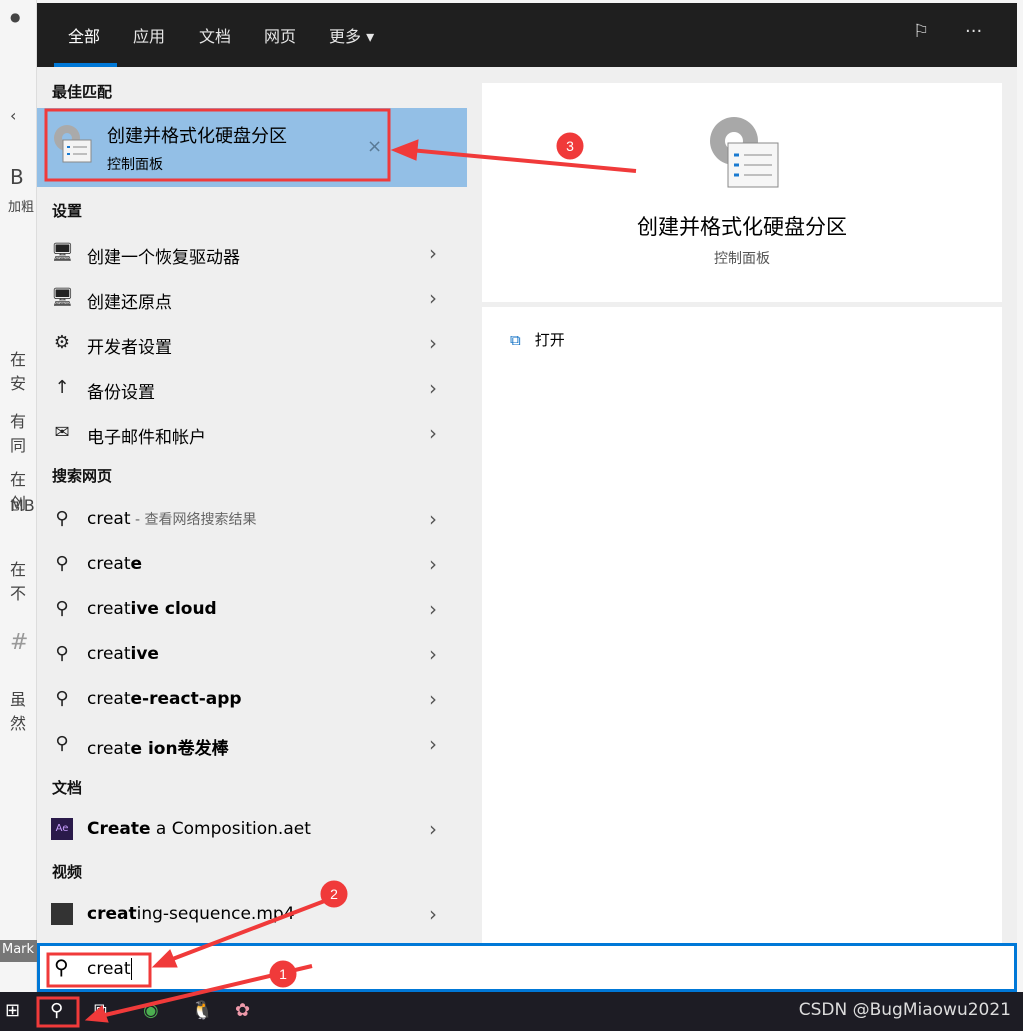  Describe the element at coordinates (570, 146) in the screenshot. I see `badge-label: 3` at that location.